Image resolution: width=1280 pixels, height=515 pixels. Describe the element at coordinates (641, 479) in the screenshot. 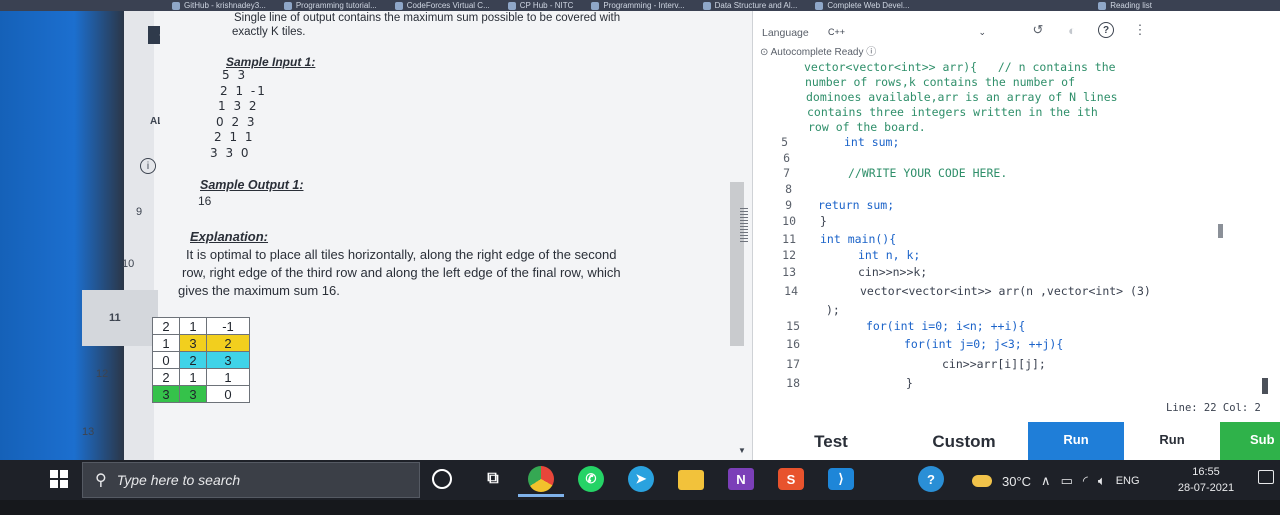

I see `telegram-icon: ➤` at that location.